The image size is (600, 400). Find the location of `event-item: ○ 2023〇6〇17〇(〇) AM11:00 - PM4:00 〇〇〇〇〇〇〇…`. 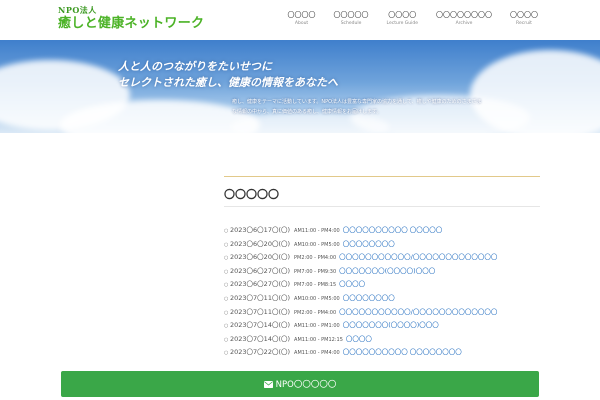

event-item: ○ 2023〇6〇17〇(〇) AM11:00 - PM4:00 〇〇〇〇〇〇〇… is located at coordinates (389, 231).